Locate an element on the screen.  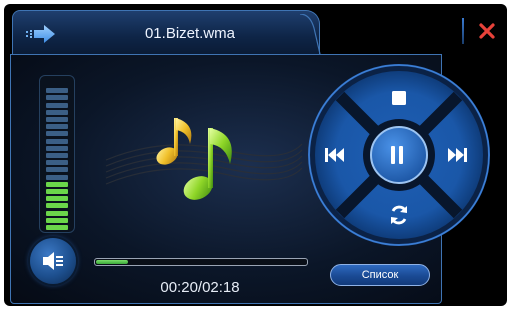
progress-fill is located at coordinates (112, 262).